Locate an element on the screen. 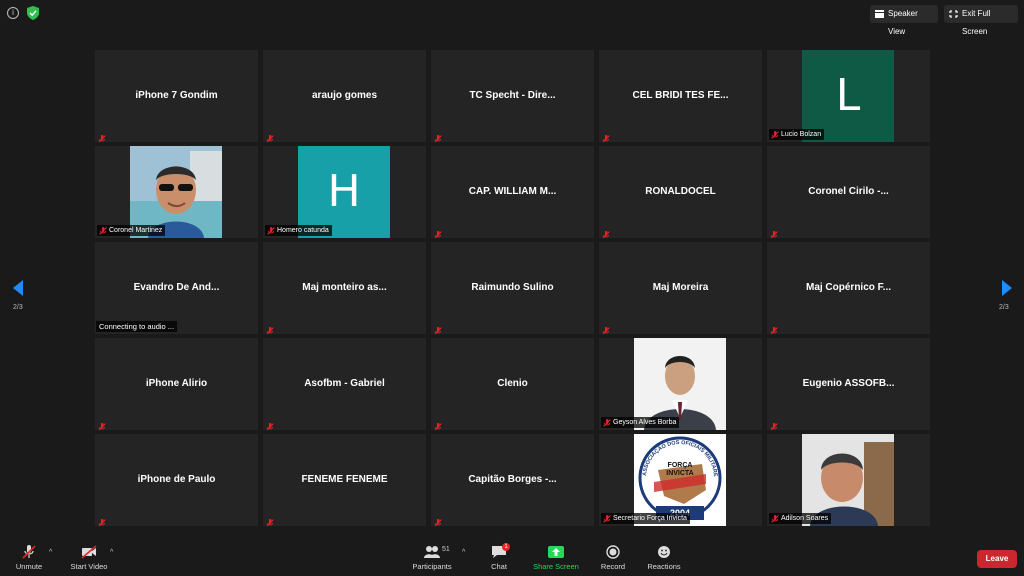 The image size is (1024, 576). participant-label-text: Secretario Força Invicta is located at coordinates (650, 518).